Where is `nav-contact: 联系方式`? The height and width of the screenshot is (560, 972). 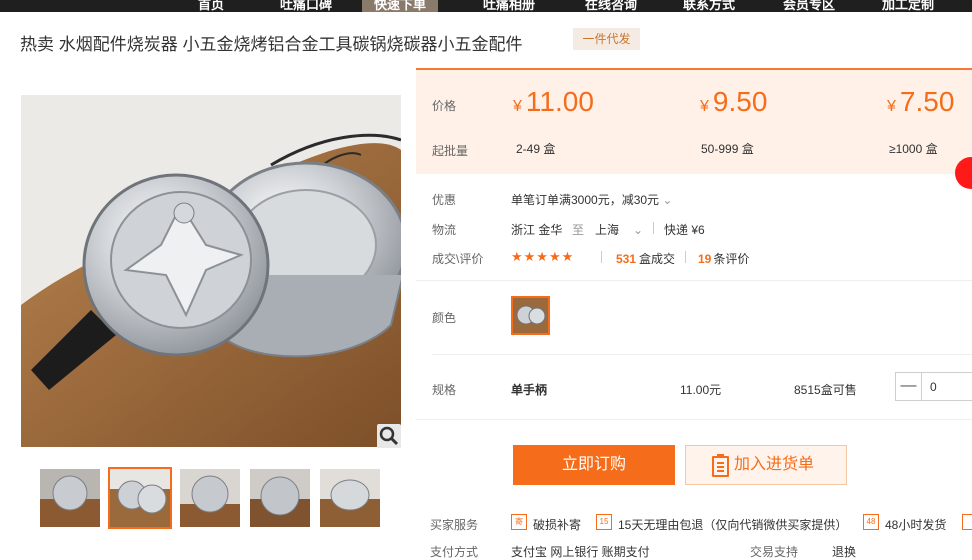
nav-contact: 联系方式 is located at coordinates (709, 6).